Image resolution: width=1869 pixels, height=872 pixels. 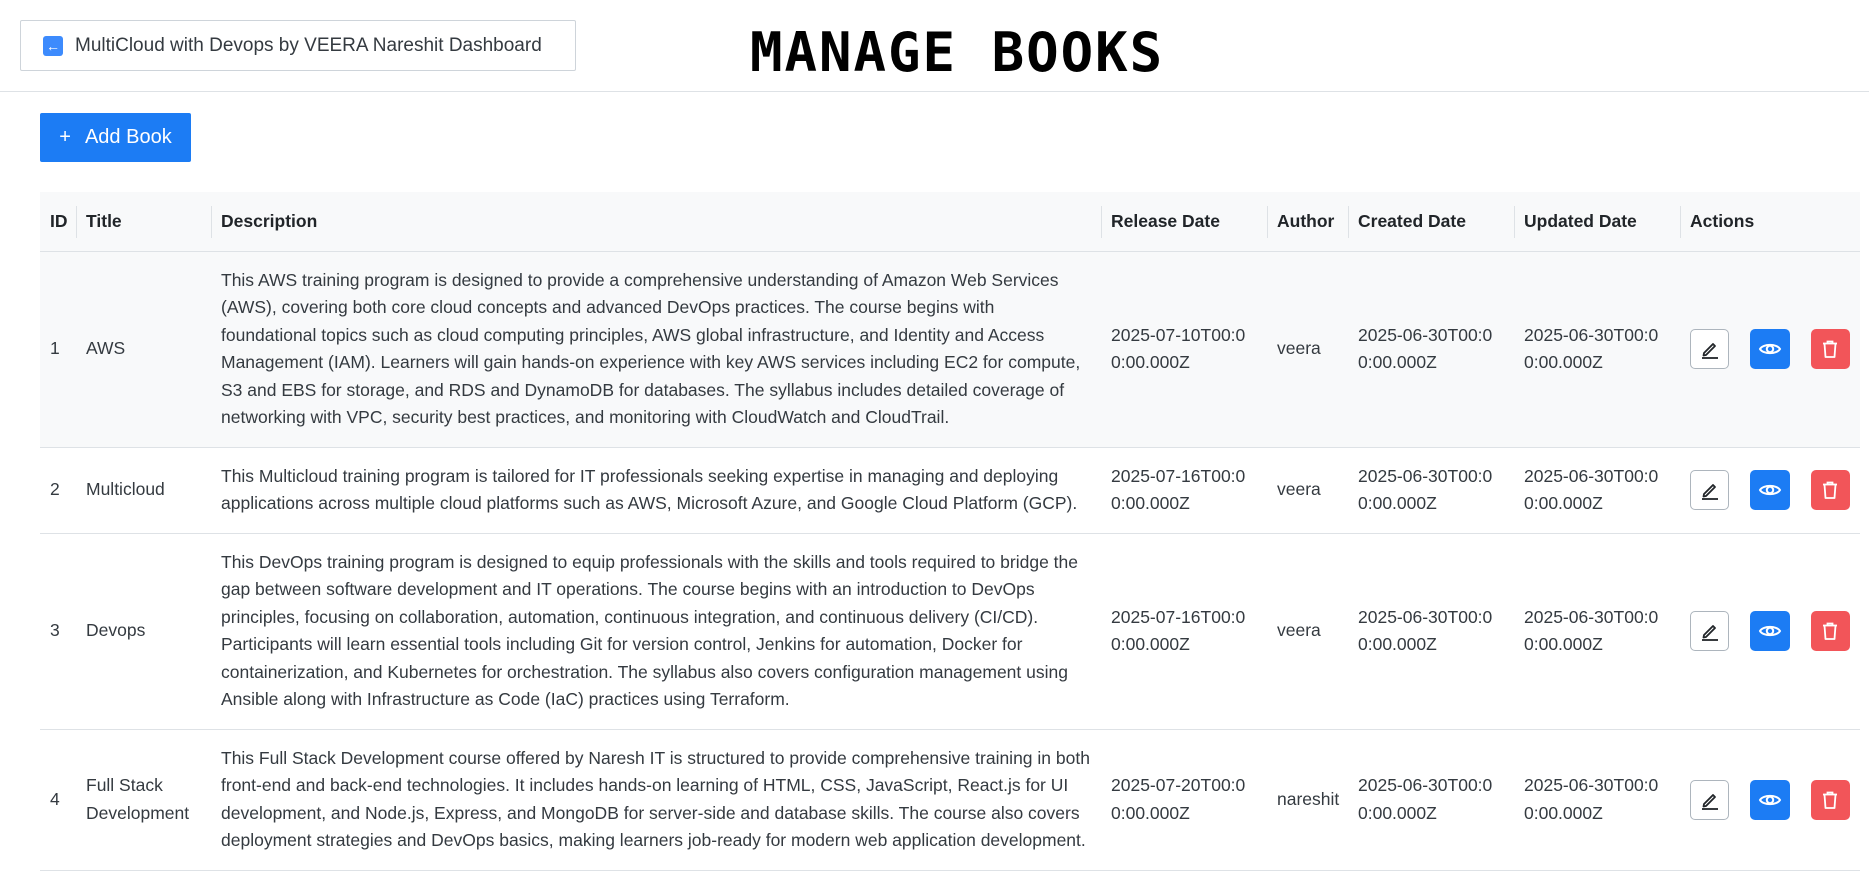 What do you see at coordinates (65, 137) in the screenshot?
I see `plus-icon: +` at bounding box center [65, 137].